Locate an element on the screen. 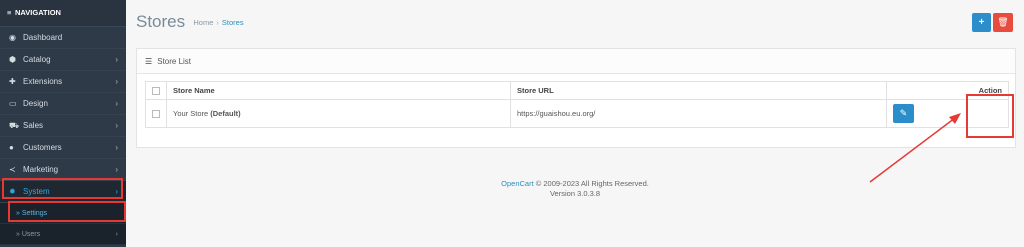 Image resolution: width=1024 pixels, height=247 pixels. version-text: Version 3.0.3.8 is located at coordinates (575, 193).